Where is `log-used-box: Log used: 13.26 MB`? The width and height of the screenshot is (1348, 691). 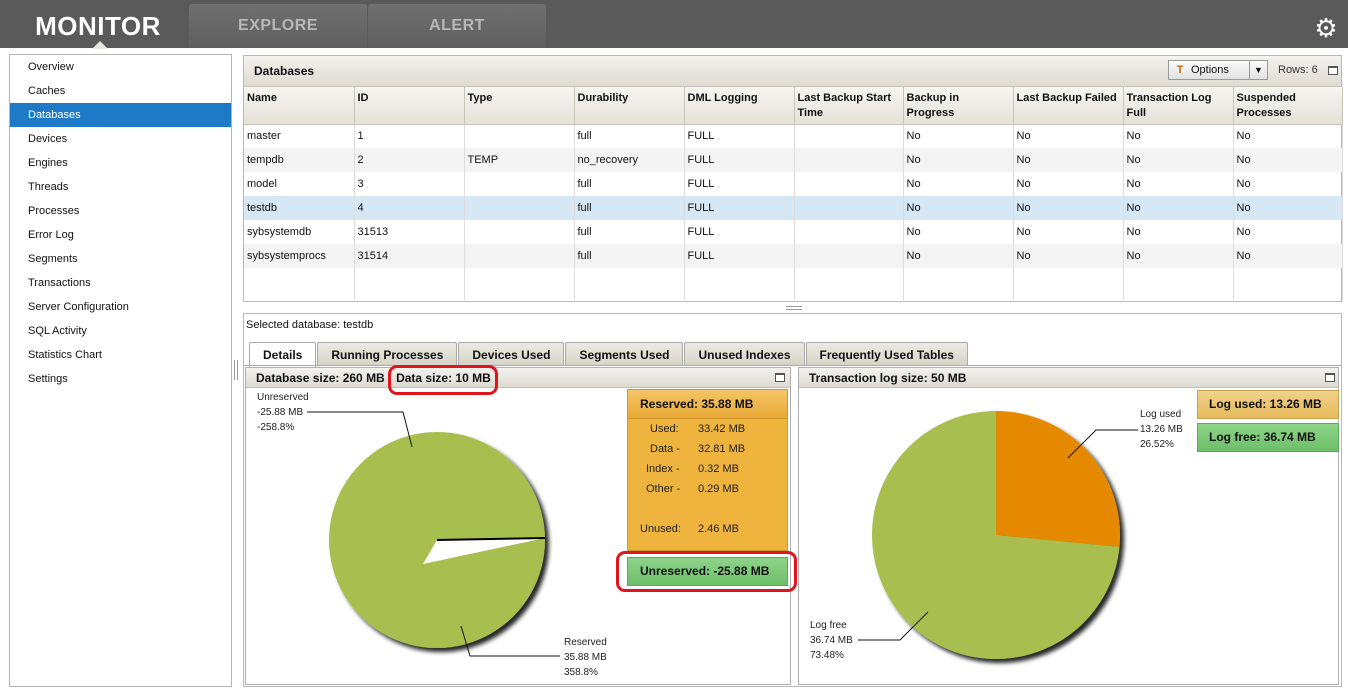
log-used-box: Log used: 13.26 MB is located at coordinates (1268, 404).